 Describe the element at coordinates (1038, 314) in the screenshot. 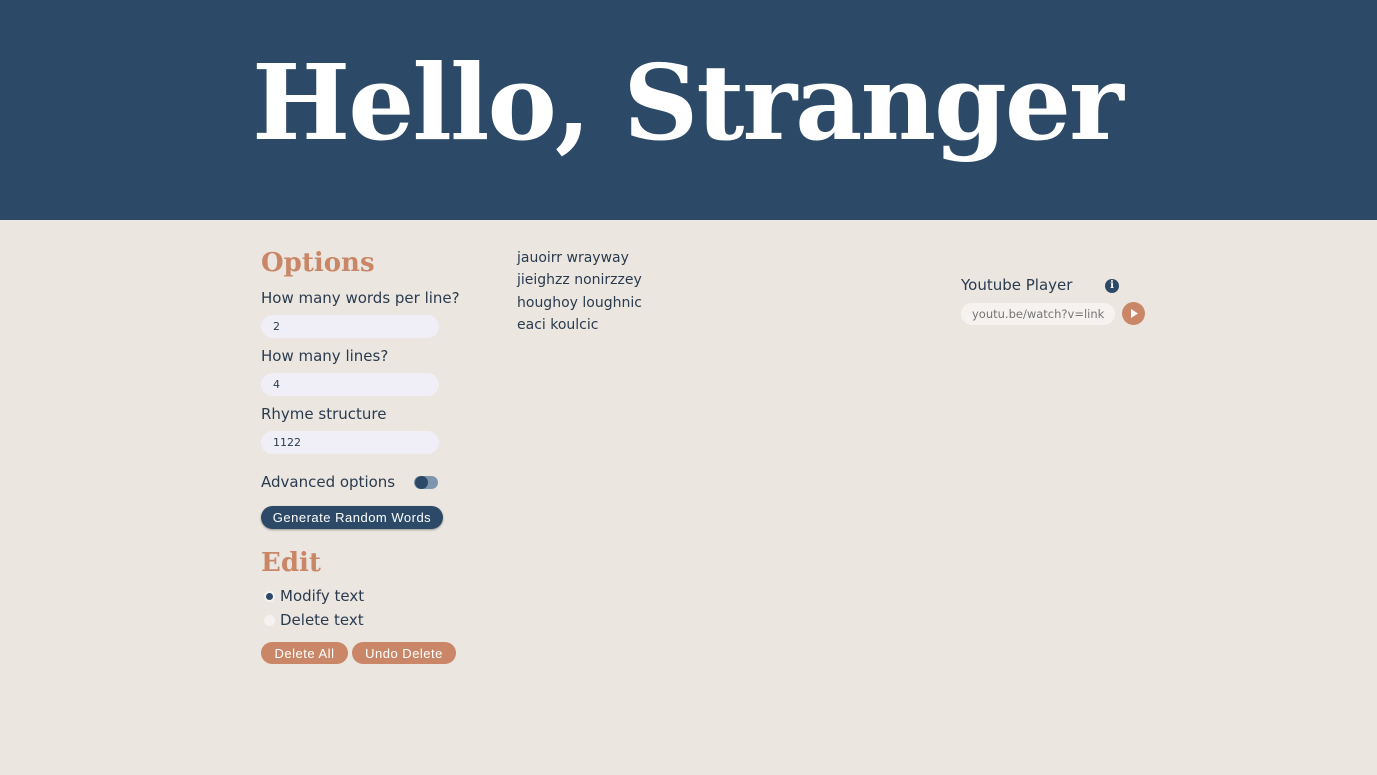

I see `youtube-link-input` at that location.